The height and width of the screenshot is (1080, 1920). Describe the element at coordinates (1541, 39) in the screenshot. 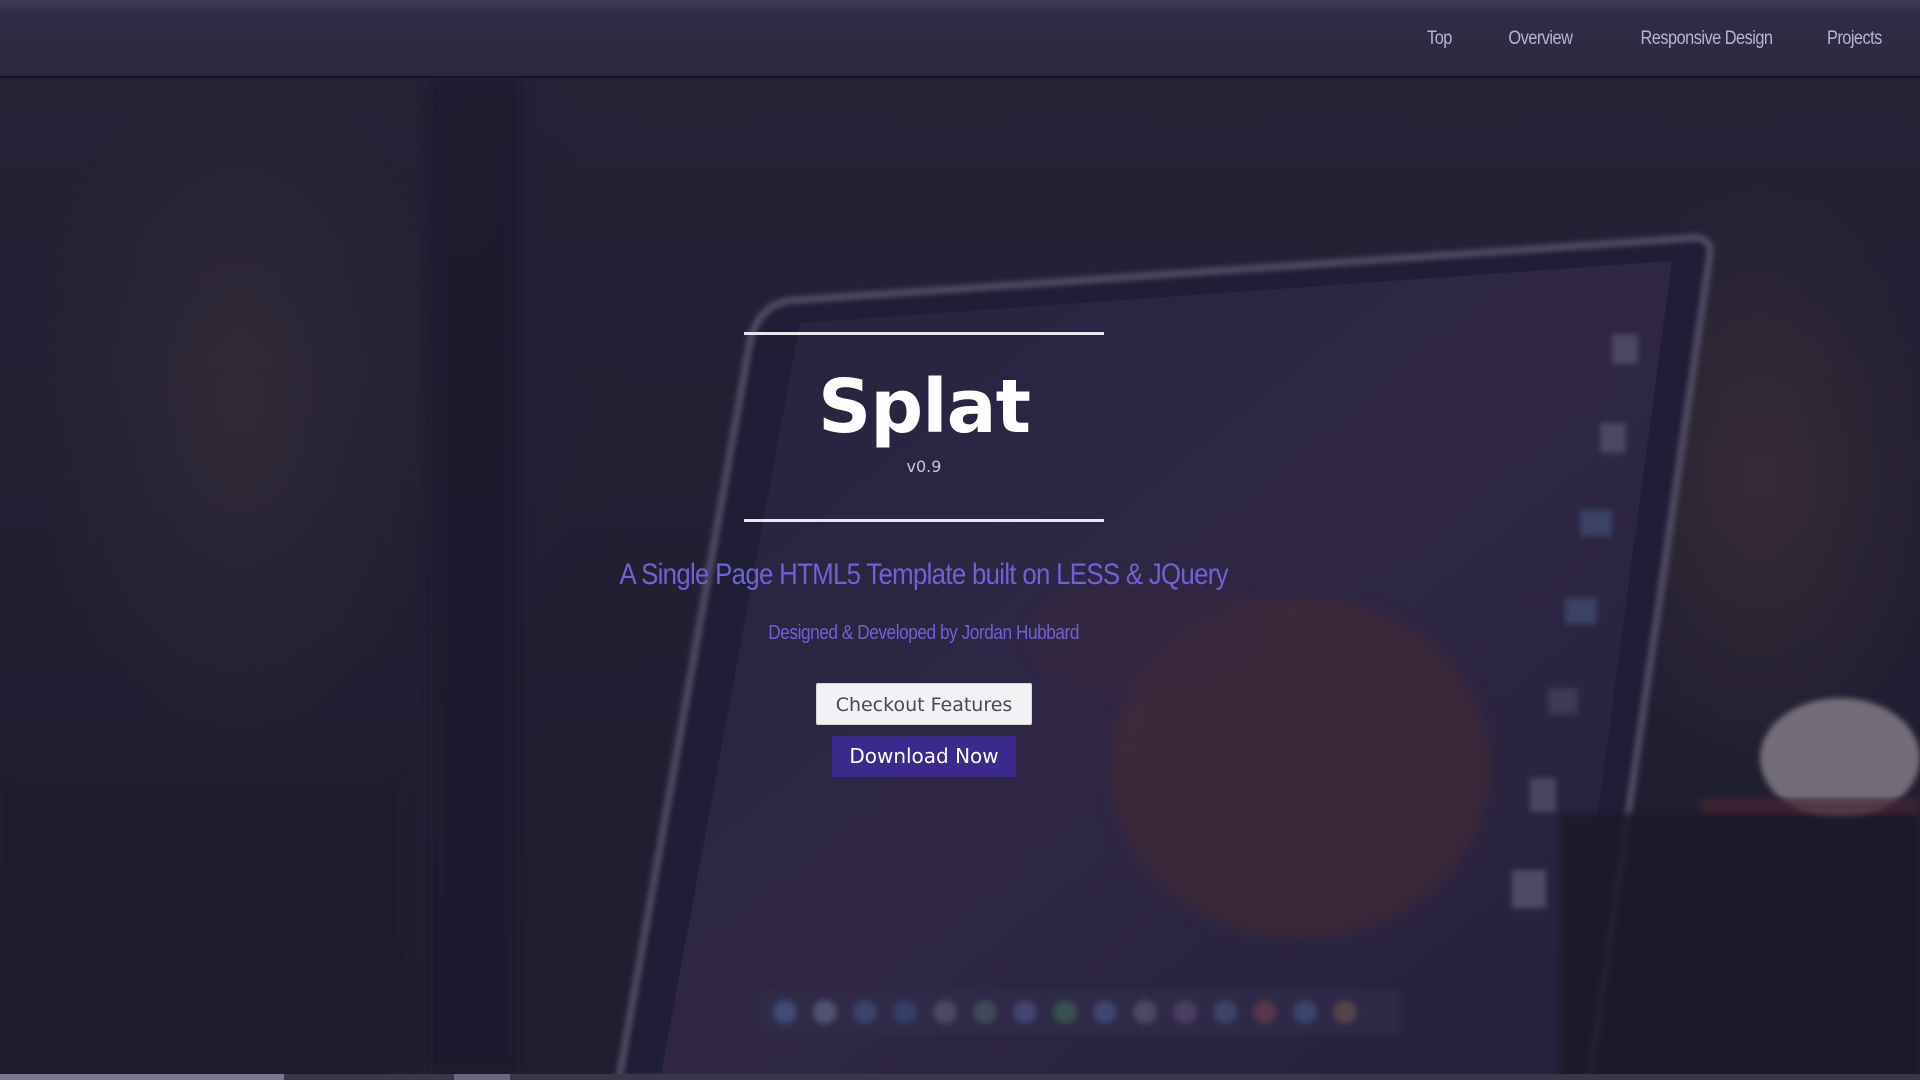

I see `nav-link-overview: Overview` at that location.